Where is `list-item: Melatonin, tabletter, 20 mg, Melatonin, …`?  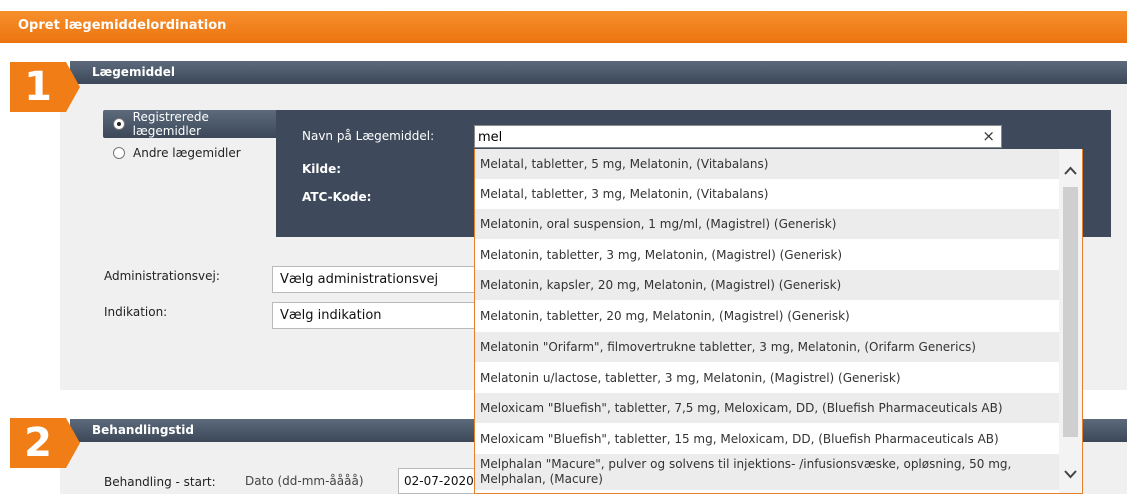 list-item: Melatonin, tabletter, 20 mg, Melatonin, … is located at coordinates (767, 316).